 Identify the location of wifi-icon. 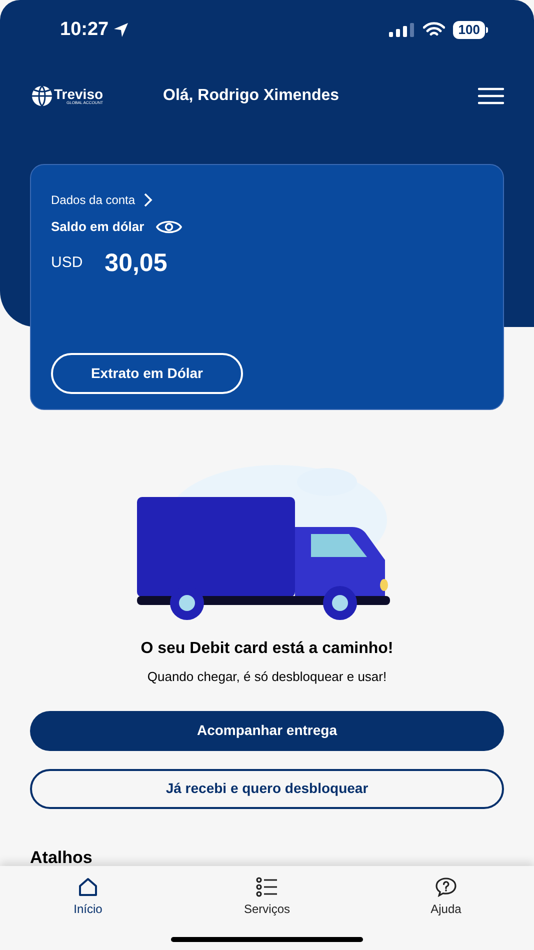
(434, 30).